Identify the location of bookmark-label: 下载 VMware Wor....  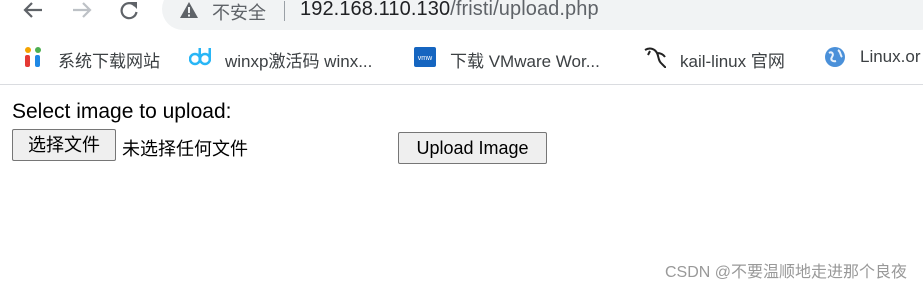
(525, 61).